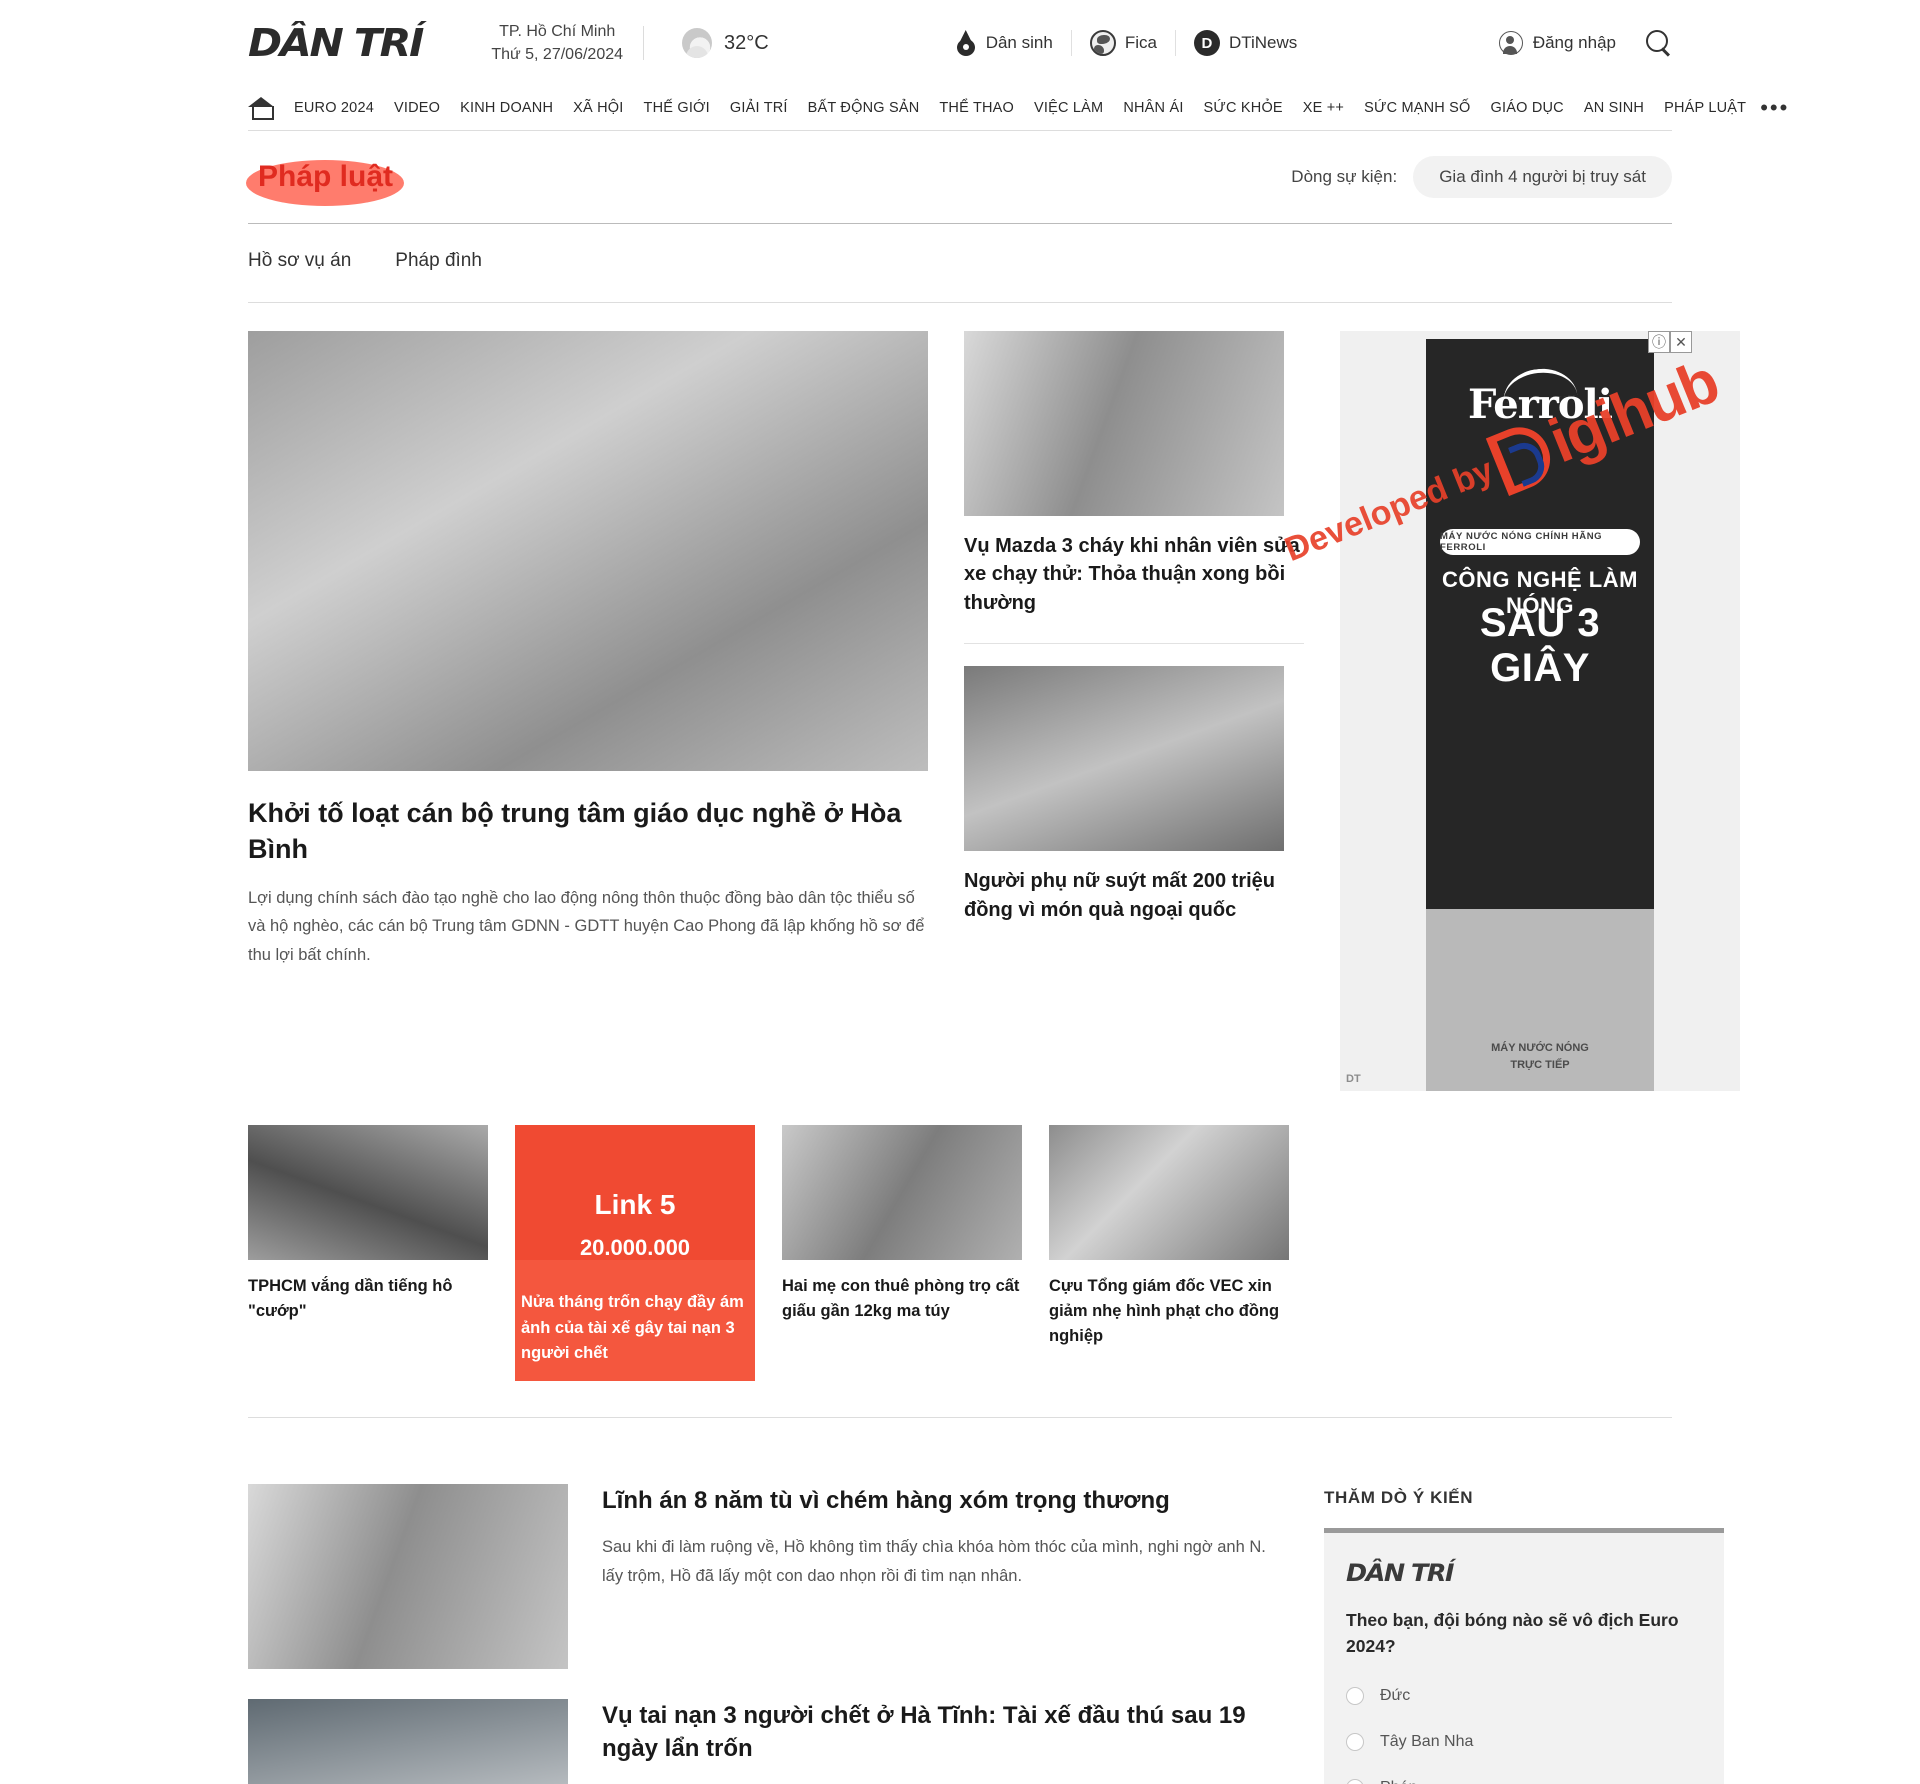  Describe the element at coordinates (336, 43) in the screenshot. I see `site-logo: DÂN TRÍ` at that location.